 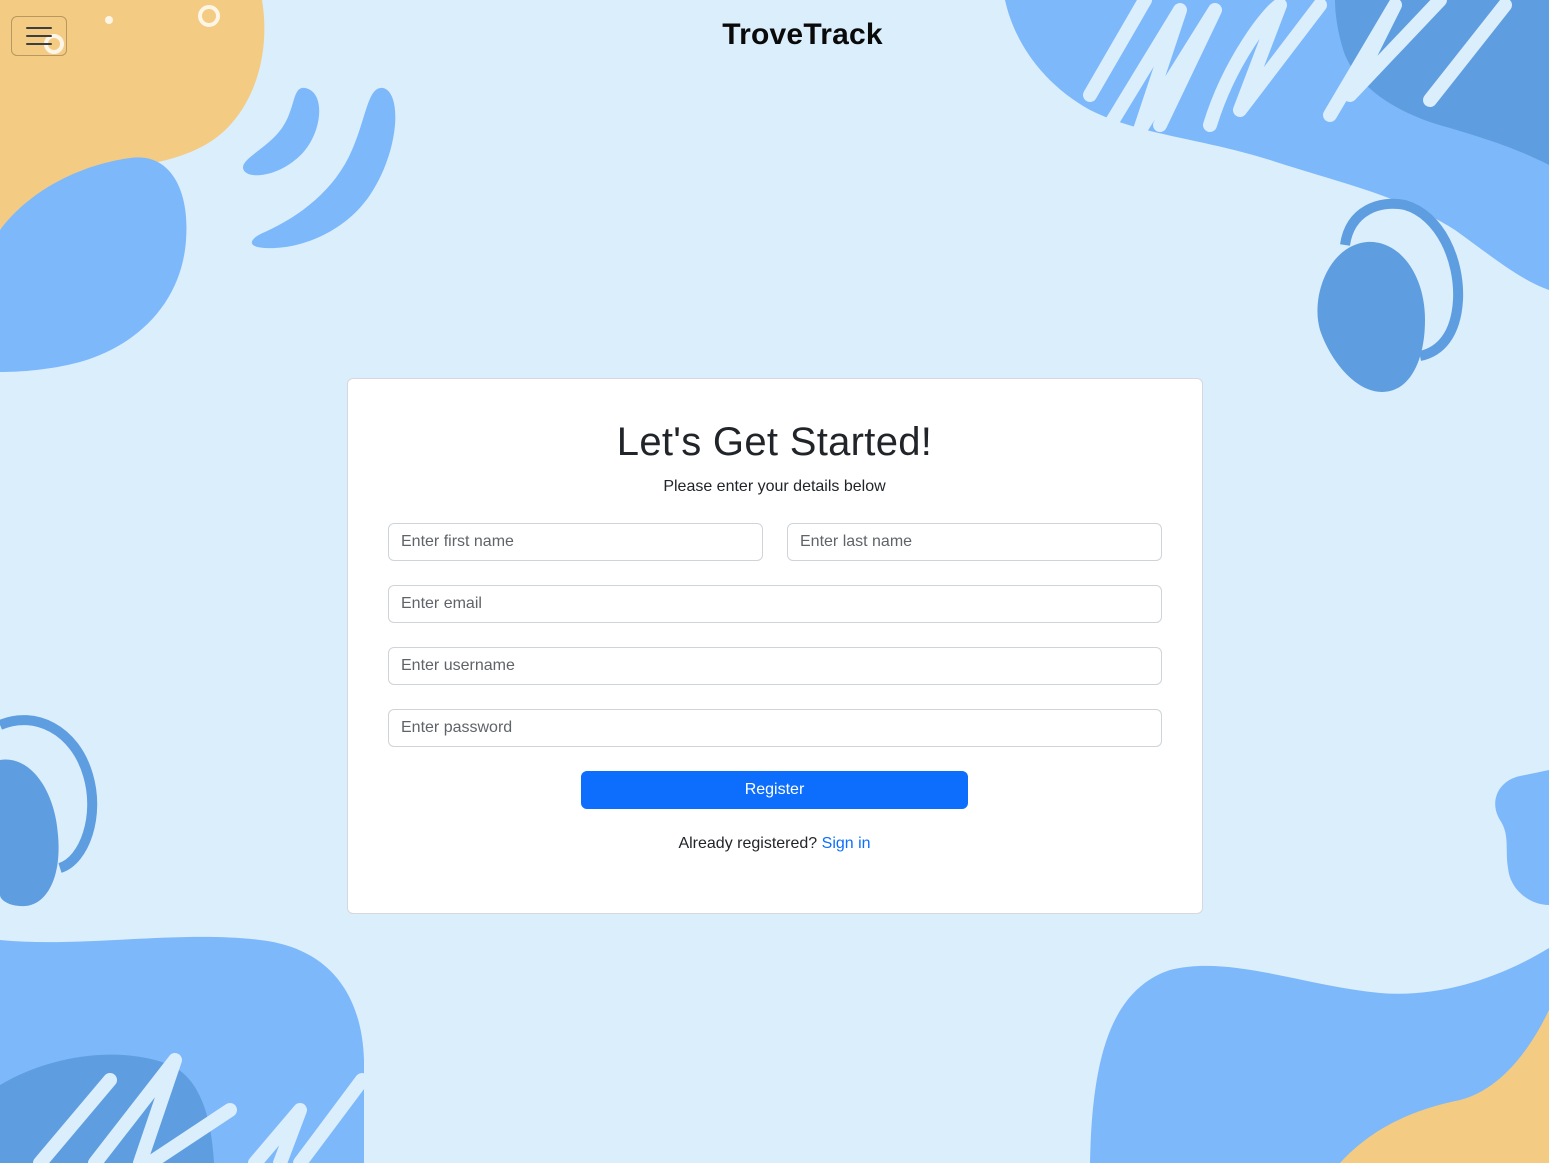 What do you see at coordinates (846, 843) in the screenshot?
I see `signin-link: Sign in` at bounding box center [846, 843].